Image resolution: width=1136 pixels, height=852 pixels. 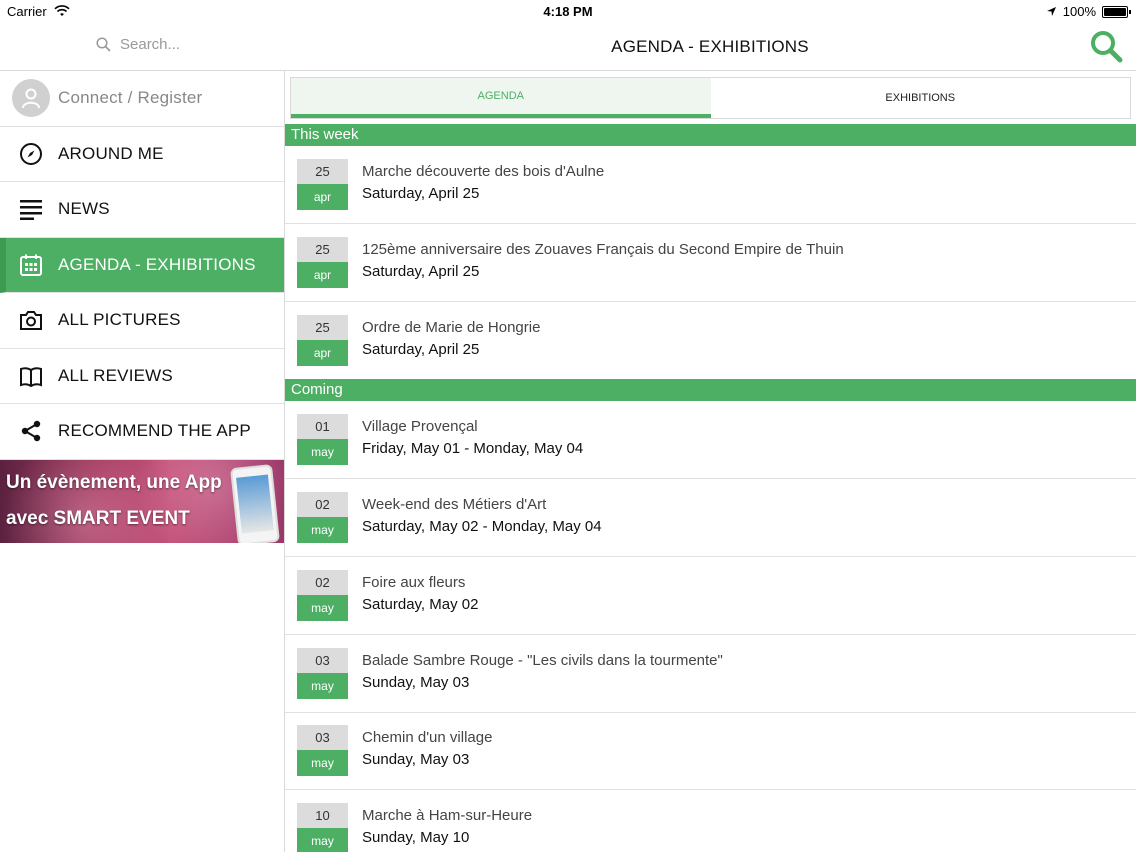 What do you see at coordinates (31, 153) in the screenshot?
I see `compass-icon` at bounding box center [31, 153].